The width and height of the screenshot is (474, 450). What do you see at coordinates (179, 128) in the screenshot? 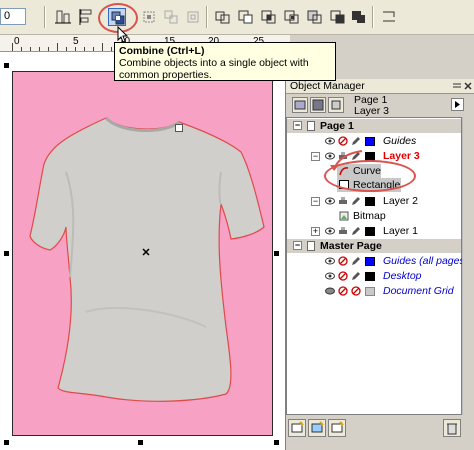
I see `node-handle` at bounding box center [179, 128].